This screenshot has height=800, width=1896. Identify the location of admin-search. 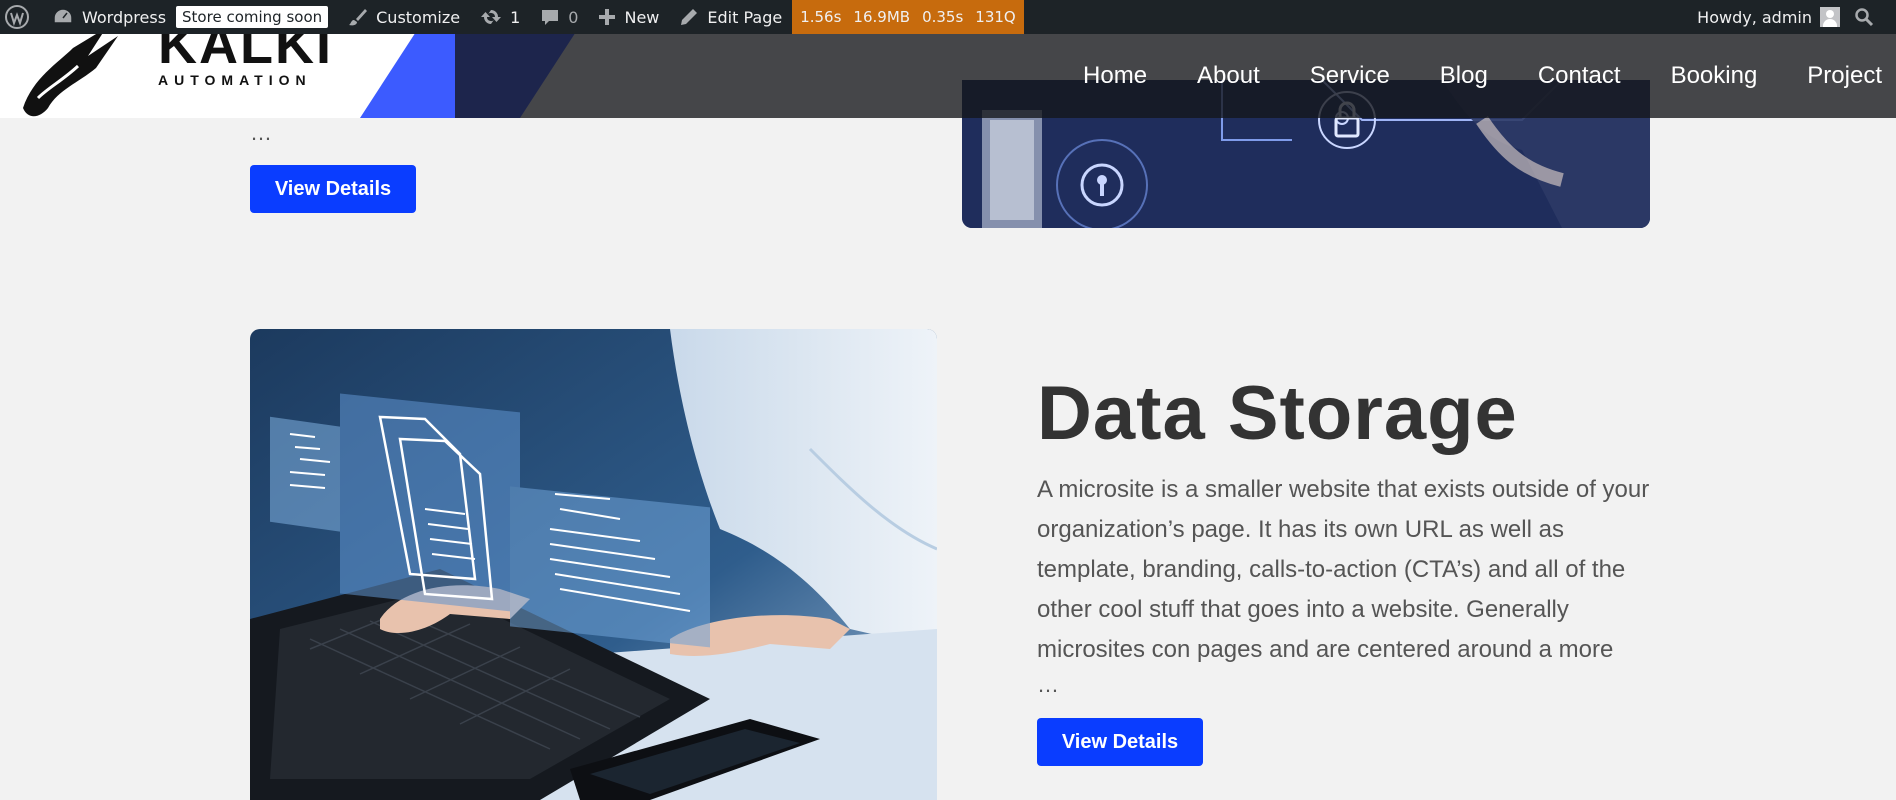
(1873, 17).